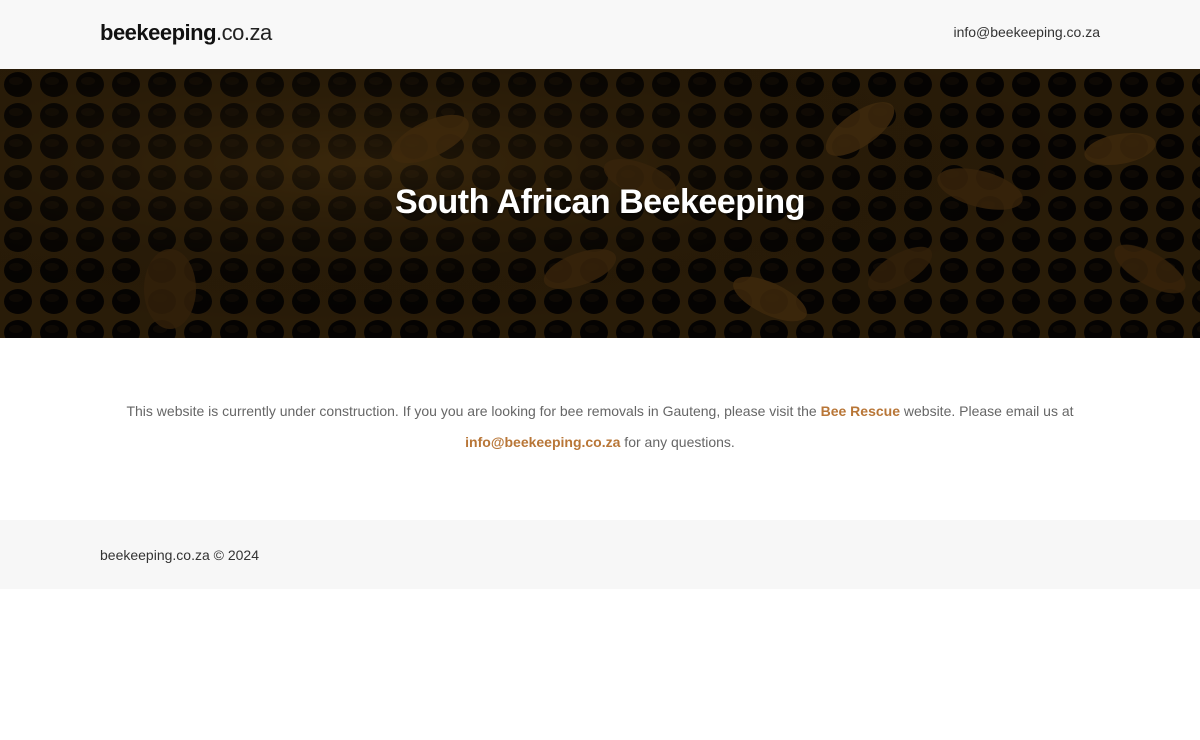 Image resolution: width=1200 pixels, height=740 pixels. What do you see at coordinates (542, 442) in the screenshot?
I see `contact-email-link: info@beekeeping.co.za` at bounding box center [542, 442].